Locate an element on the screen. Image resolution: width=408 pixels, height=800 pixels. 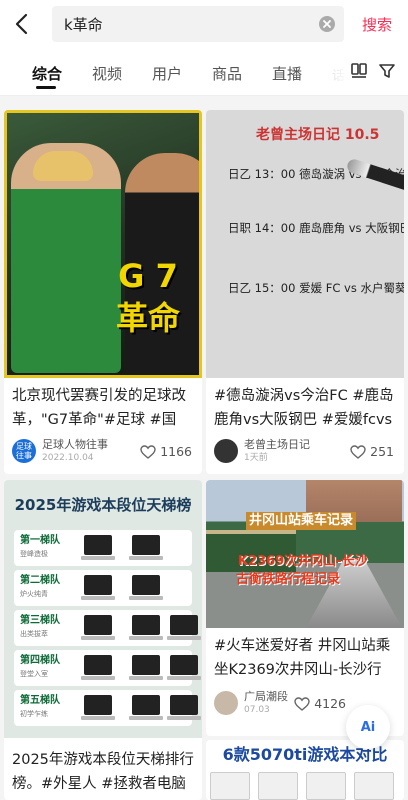
like-count: 4126 is located at coordinates (330, 703).